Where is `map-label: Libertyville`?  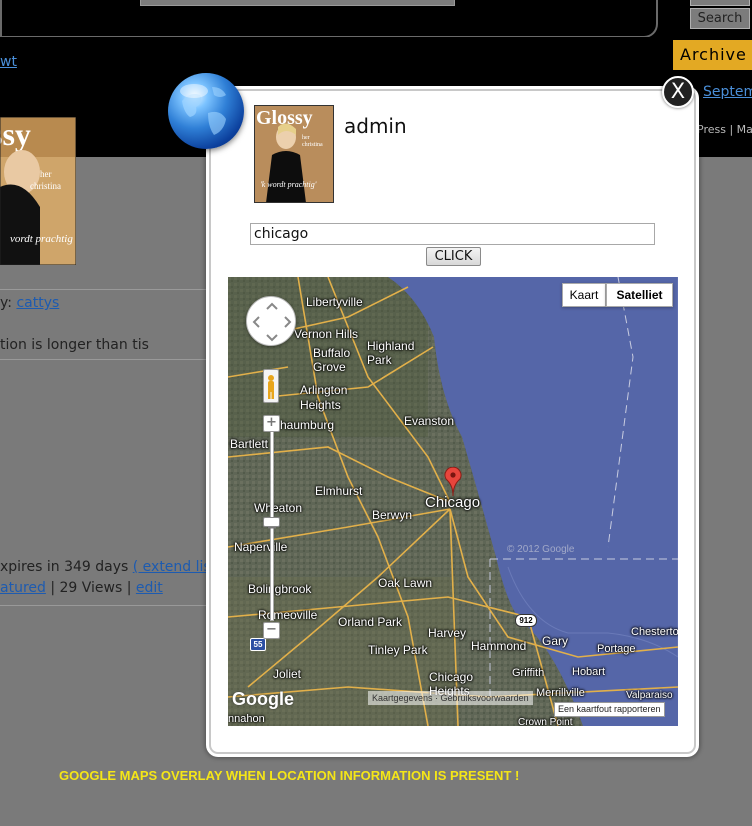
map-label: Libertyville is located at coordinates (334, 302).